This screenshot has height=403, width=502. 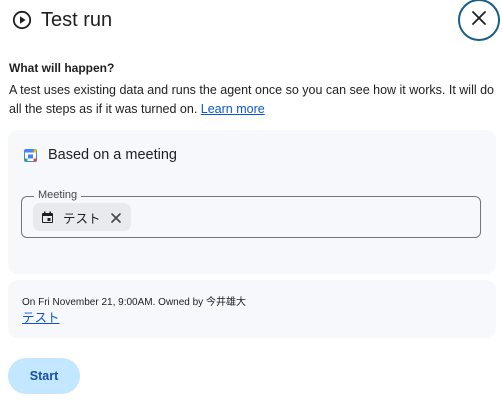 I want to click on meeting-field: Meeting テスト, so click(x=251, y=213).